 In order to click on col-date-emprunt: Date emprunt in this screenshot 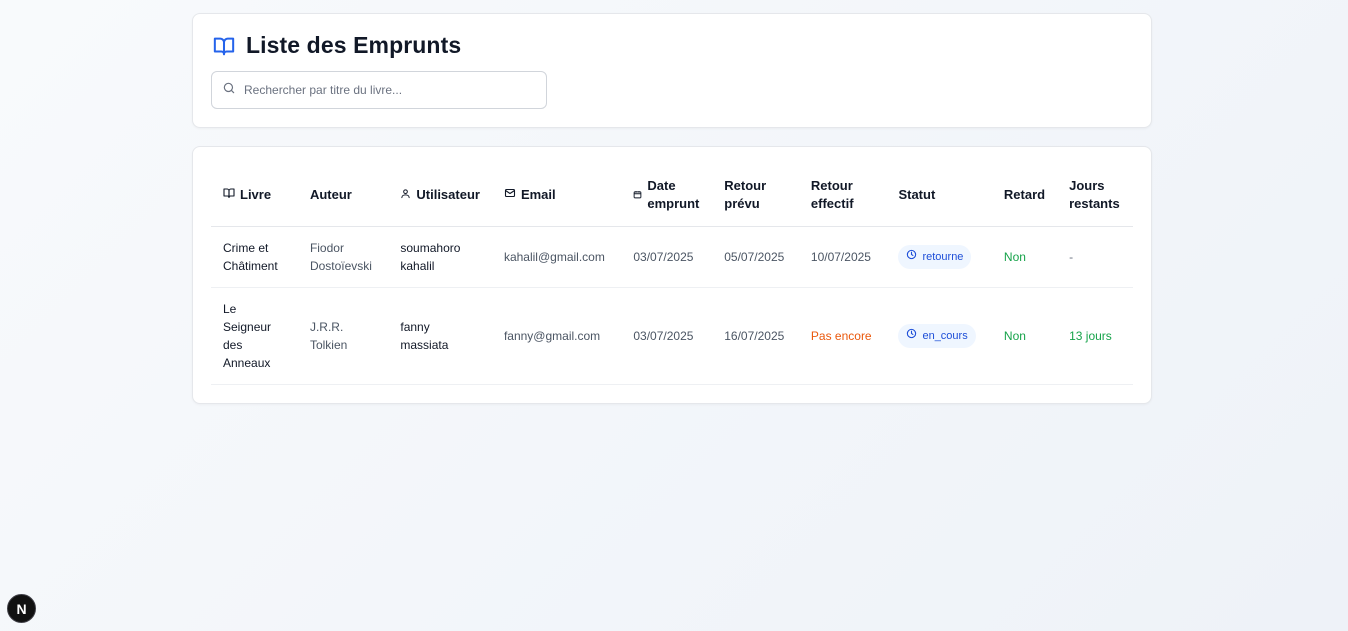, I will do `click(666, 195)`.